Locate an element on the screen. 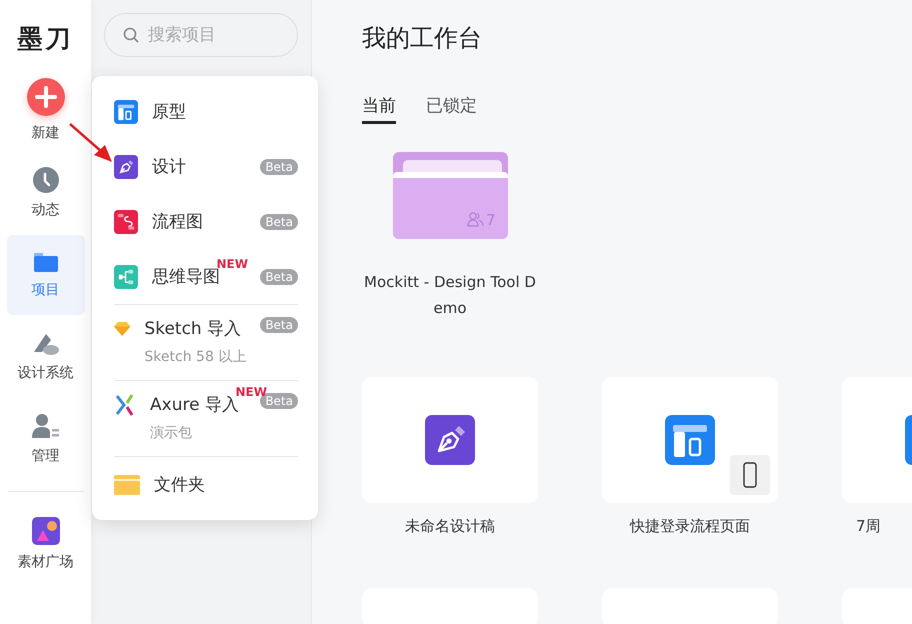  clock-icon is located at coordinates (45, 180).